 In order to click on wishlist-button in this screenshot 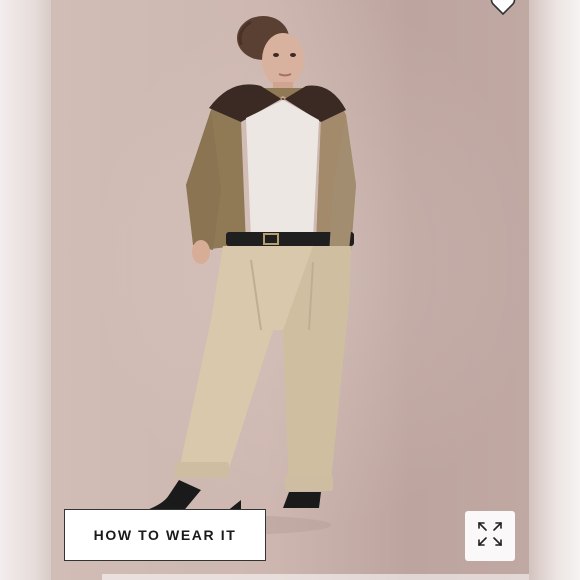, I will do `click(503, 9)`.